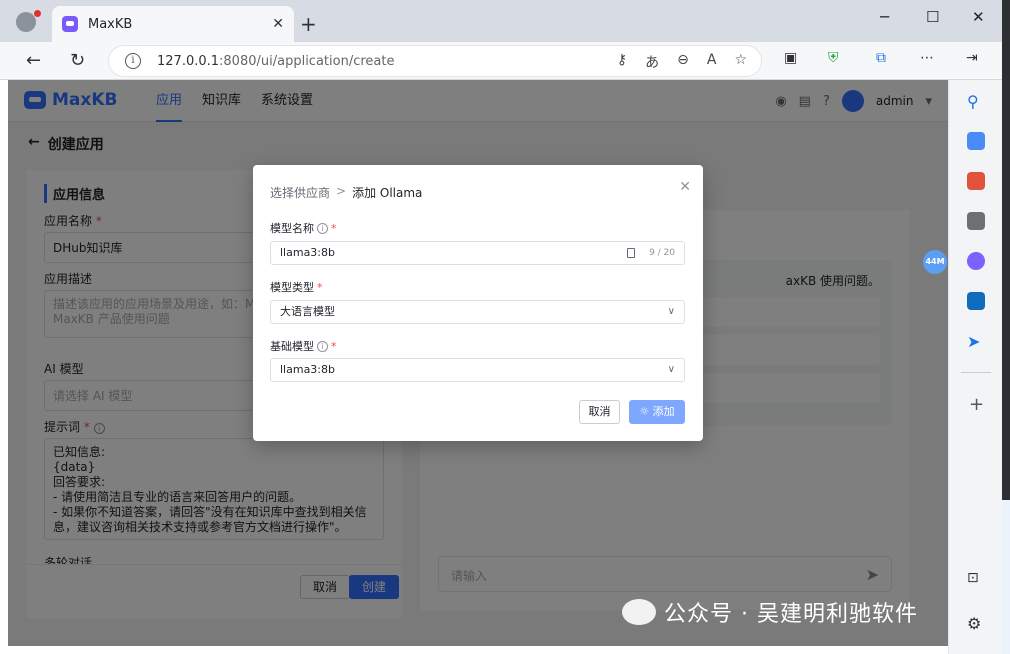 This screenshot has height=654, width=1010. I want to click on model-name-input: llama3:8b 9 / 20, so click(477, 253).